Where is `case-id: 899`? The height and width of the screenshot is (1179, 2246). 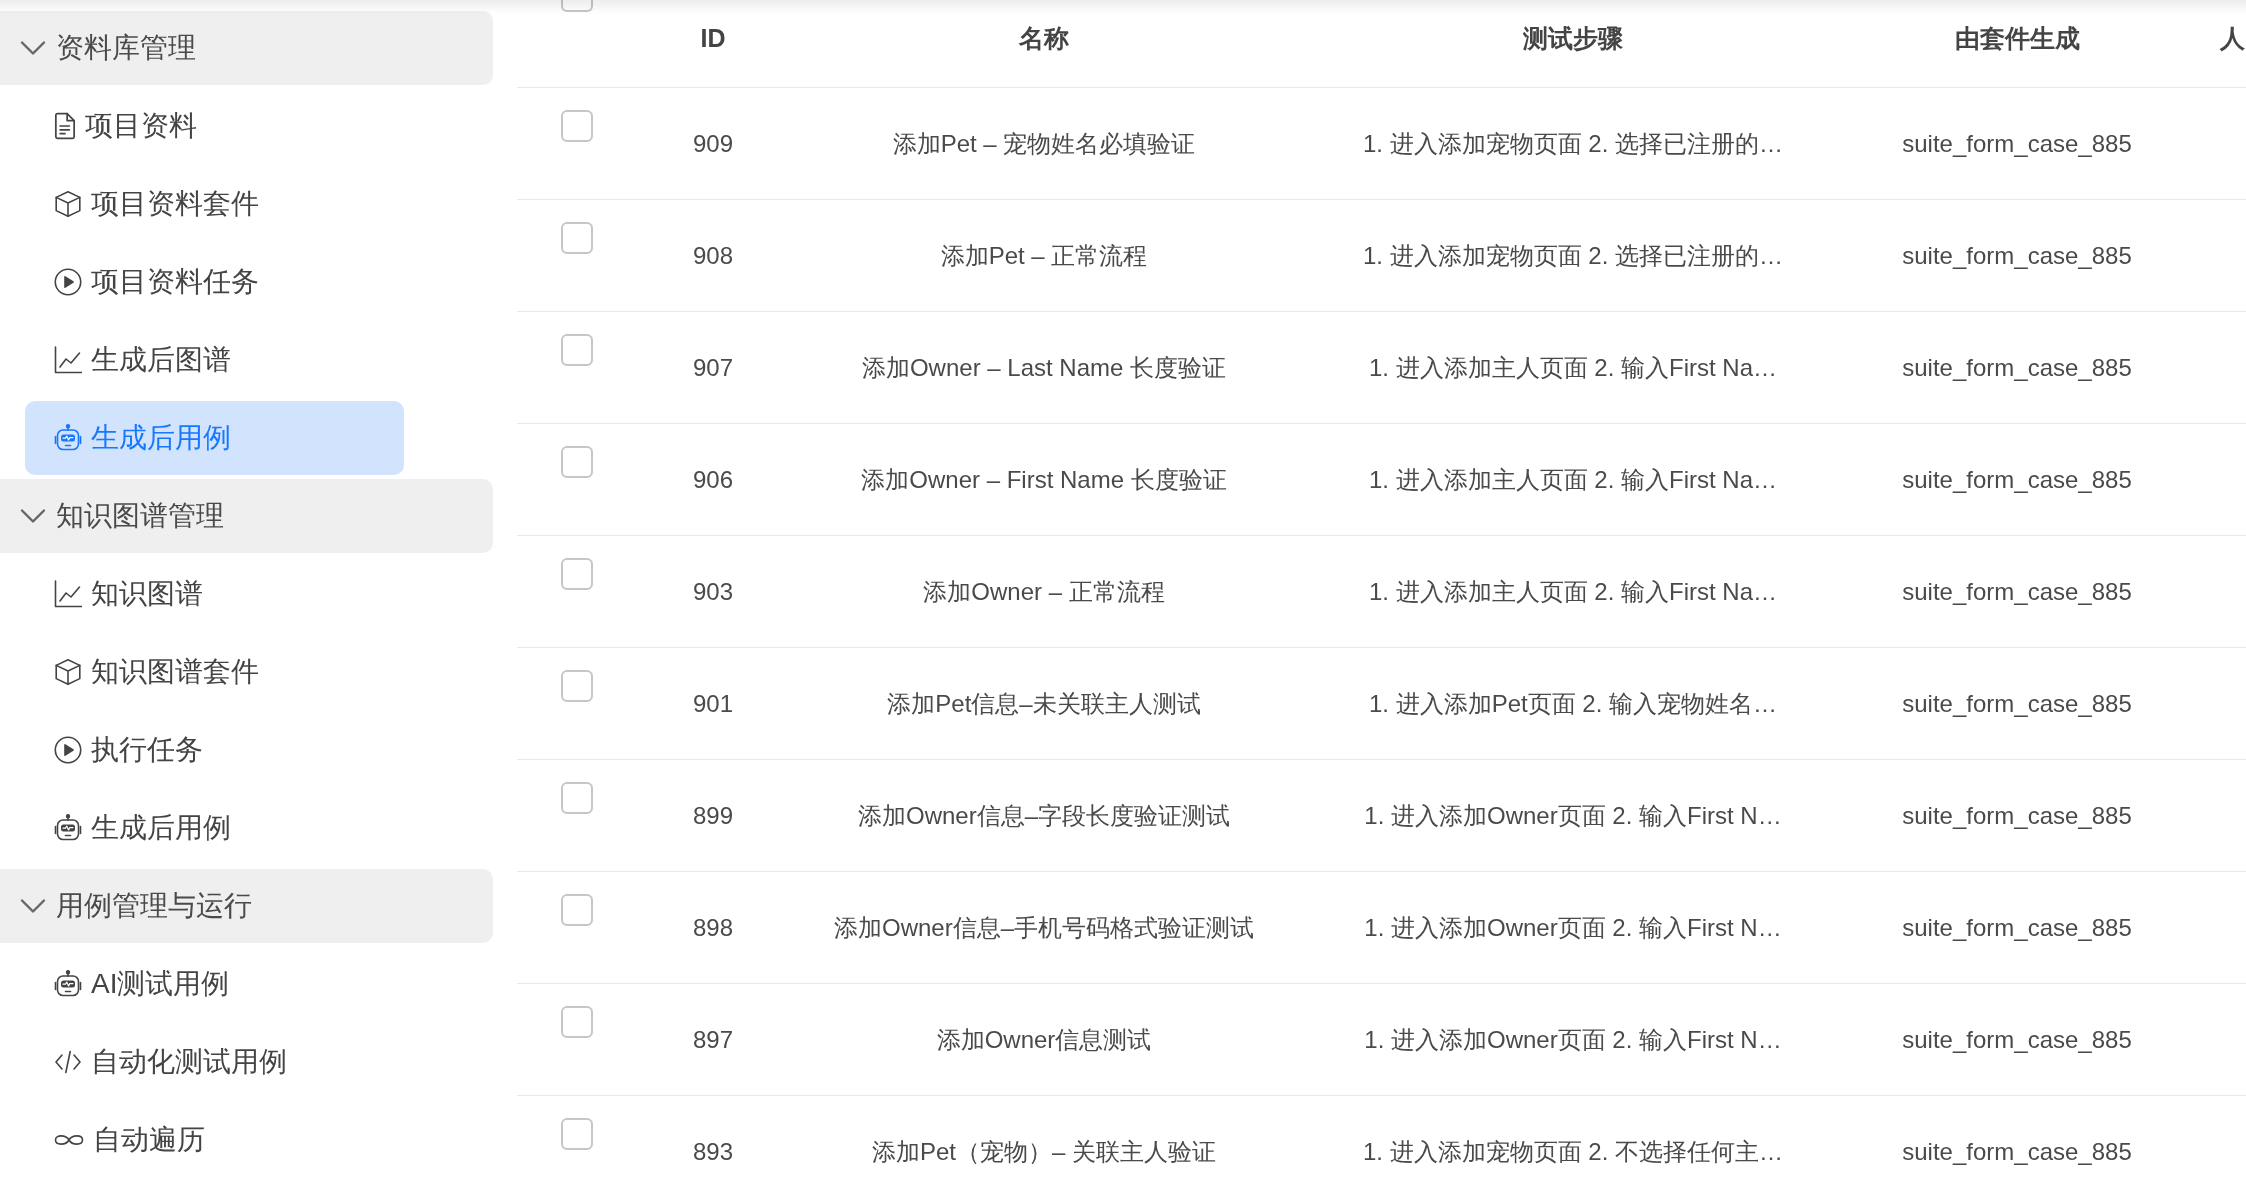 case-id: 899 is located at coordinates (712, 815).